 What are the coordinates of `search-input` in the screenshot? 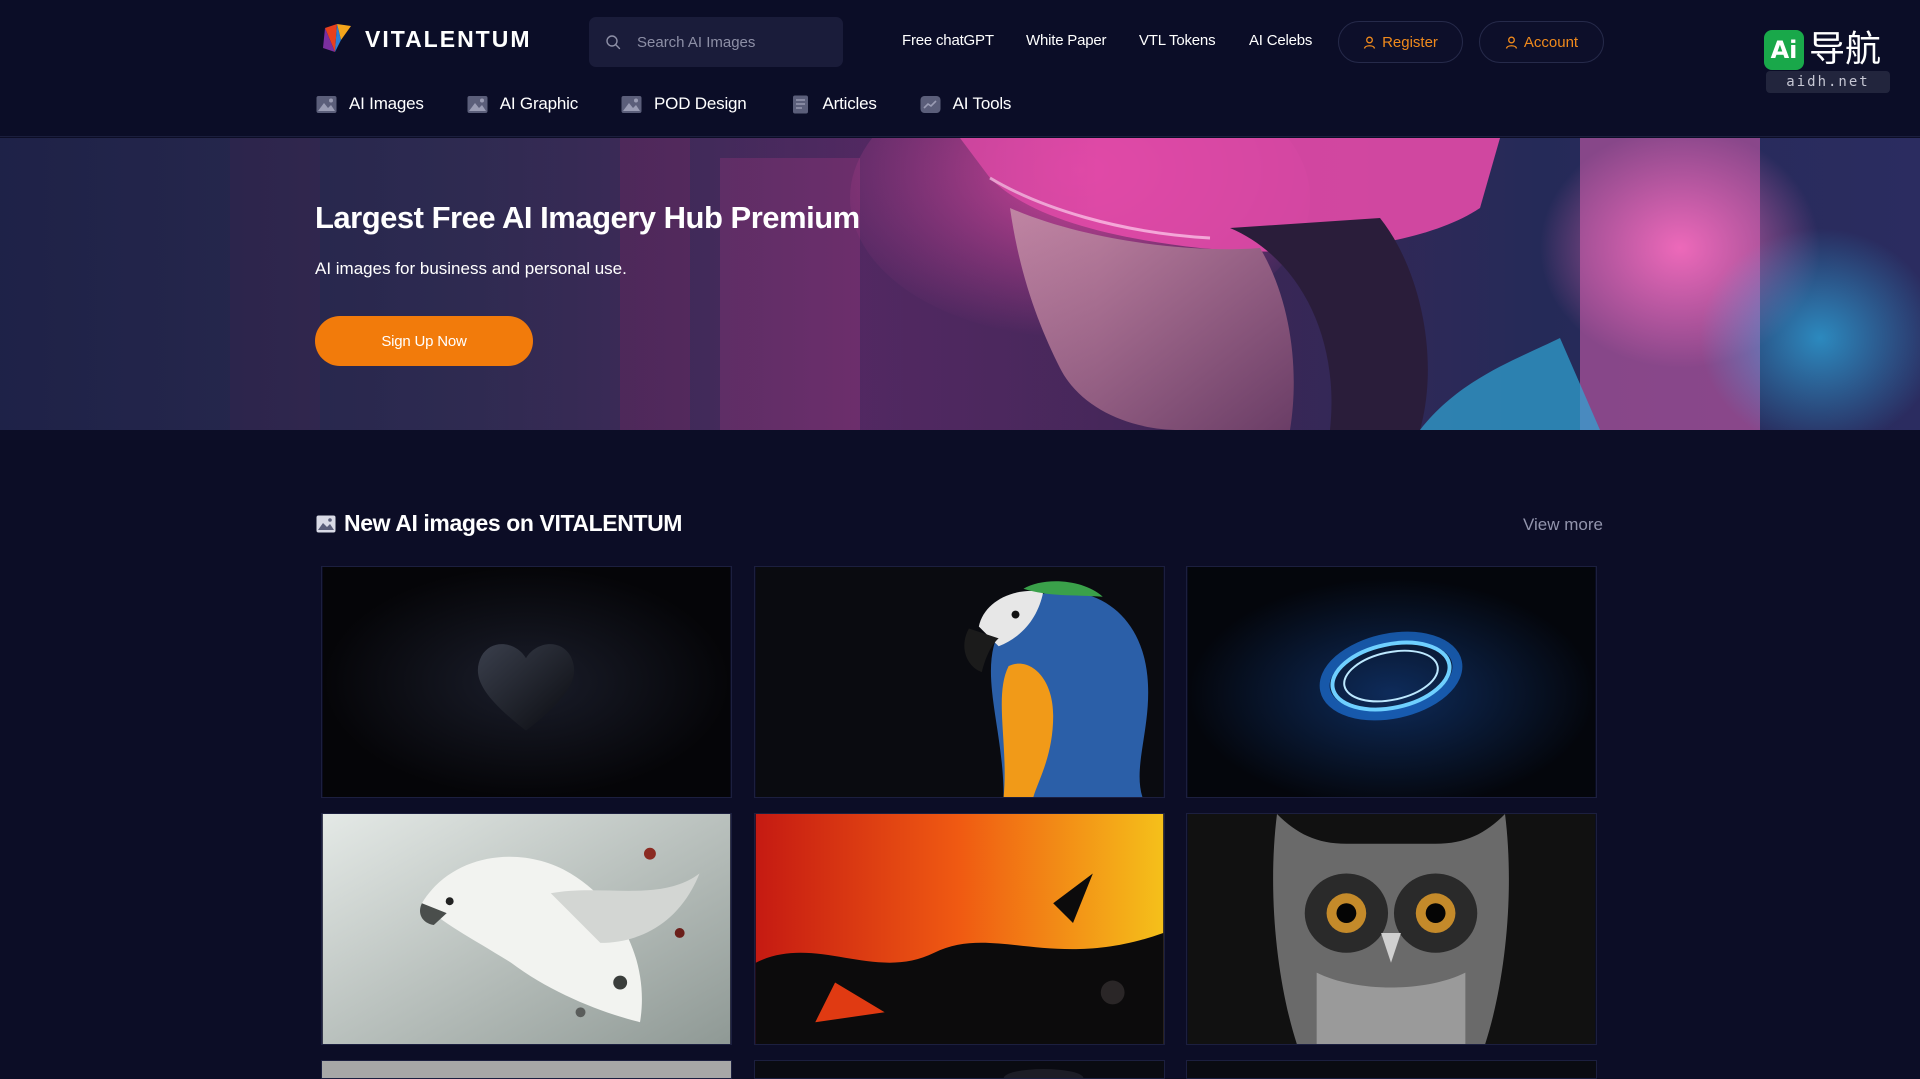 It's located at (727, 42).